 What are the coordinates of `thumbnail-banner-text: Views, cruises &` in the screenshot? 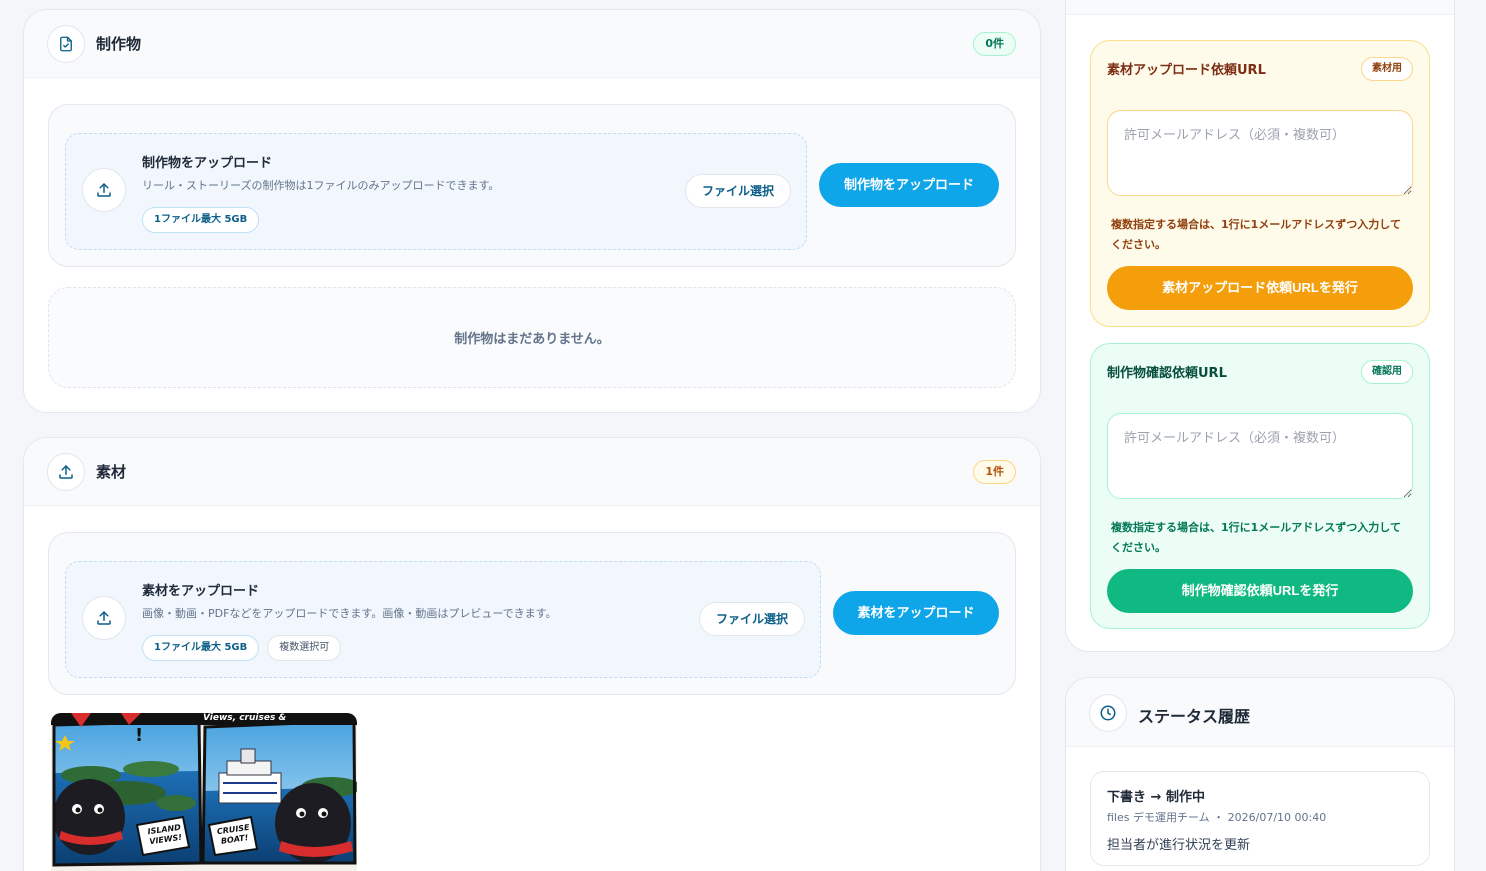 It's located at (245, 718).